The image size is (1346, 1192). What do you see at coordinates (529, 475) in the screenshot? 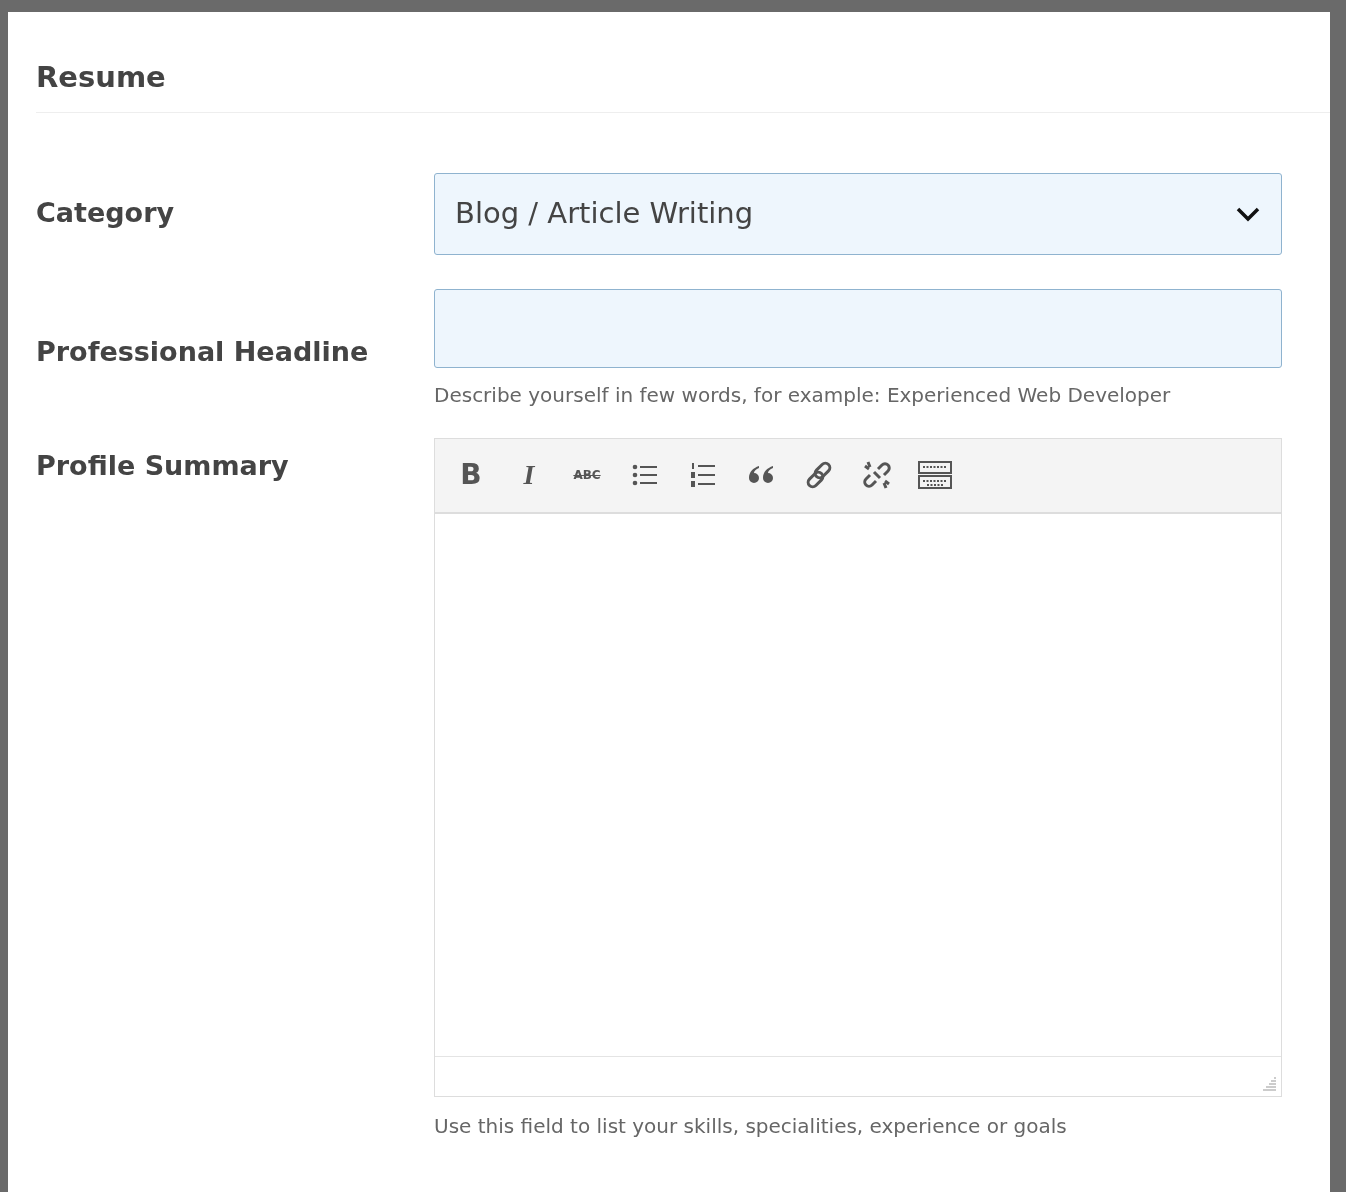
I see `italic-button: I` at bounding box center [529, 475].